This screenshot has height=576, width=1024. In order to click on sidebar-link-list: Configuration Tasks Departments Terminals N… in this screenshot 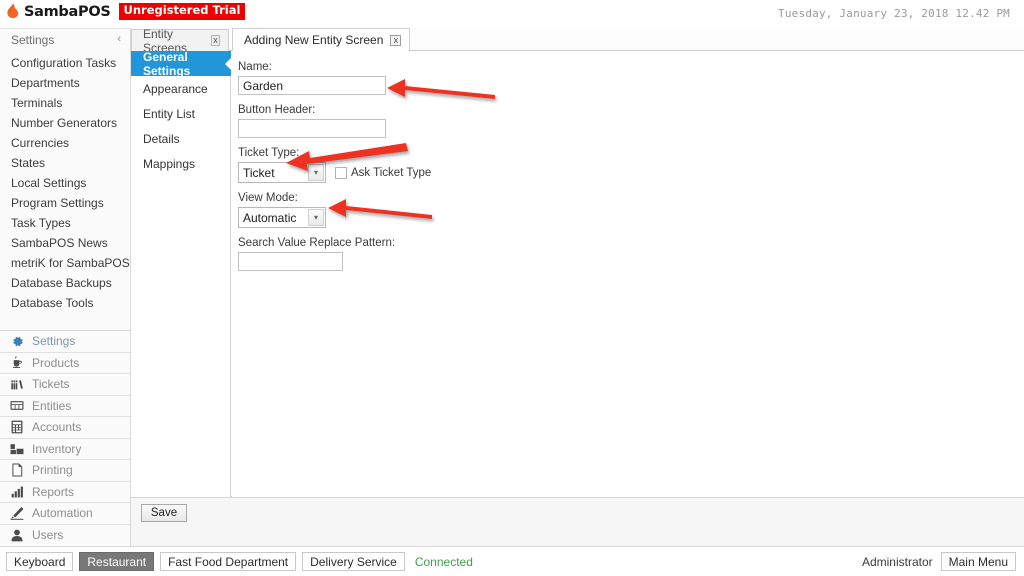, I will do `click(65, 183)`.